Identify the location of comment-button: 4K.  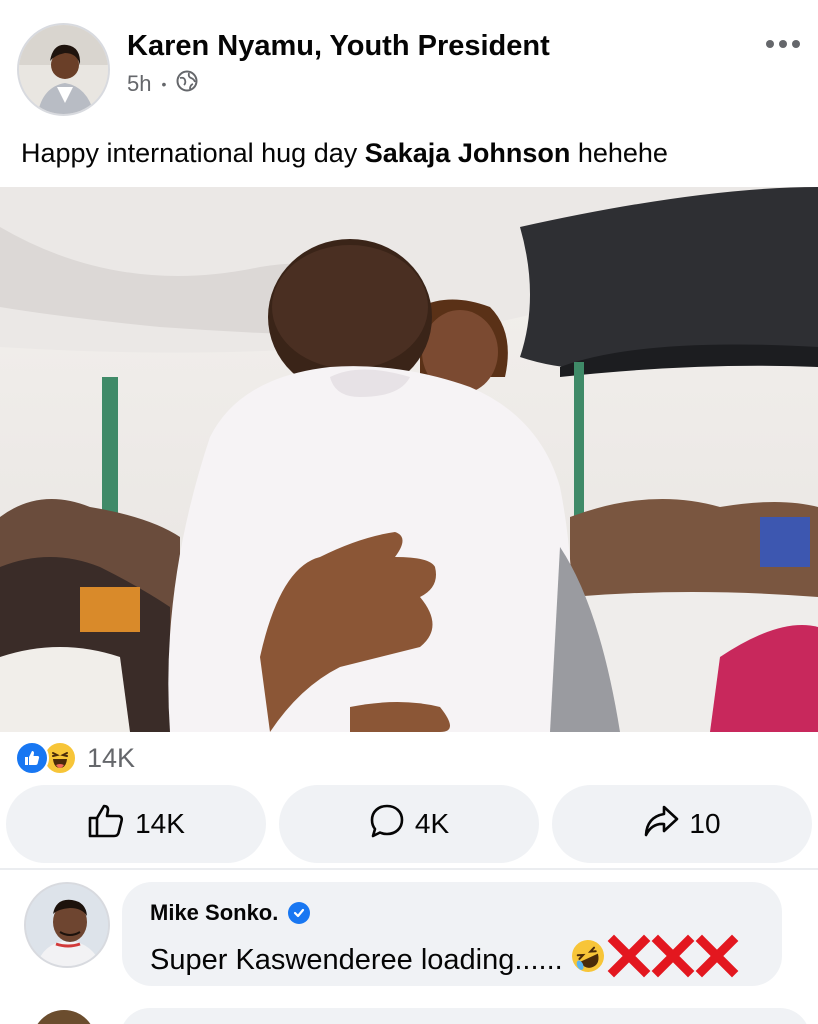
(409, 824).